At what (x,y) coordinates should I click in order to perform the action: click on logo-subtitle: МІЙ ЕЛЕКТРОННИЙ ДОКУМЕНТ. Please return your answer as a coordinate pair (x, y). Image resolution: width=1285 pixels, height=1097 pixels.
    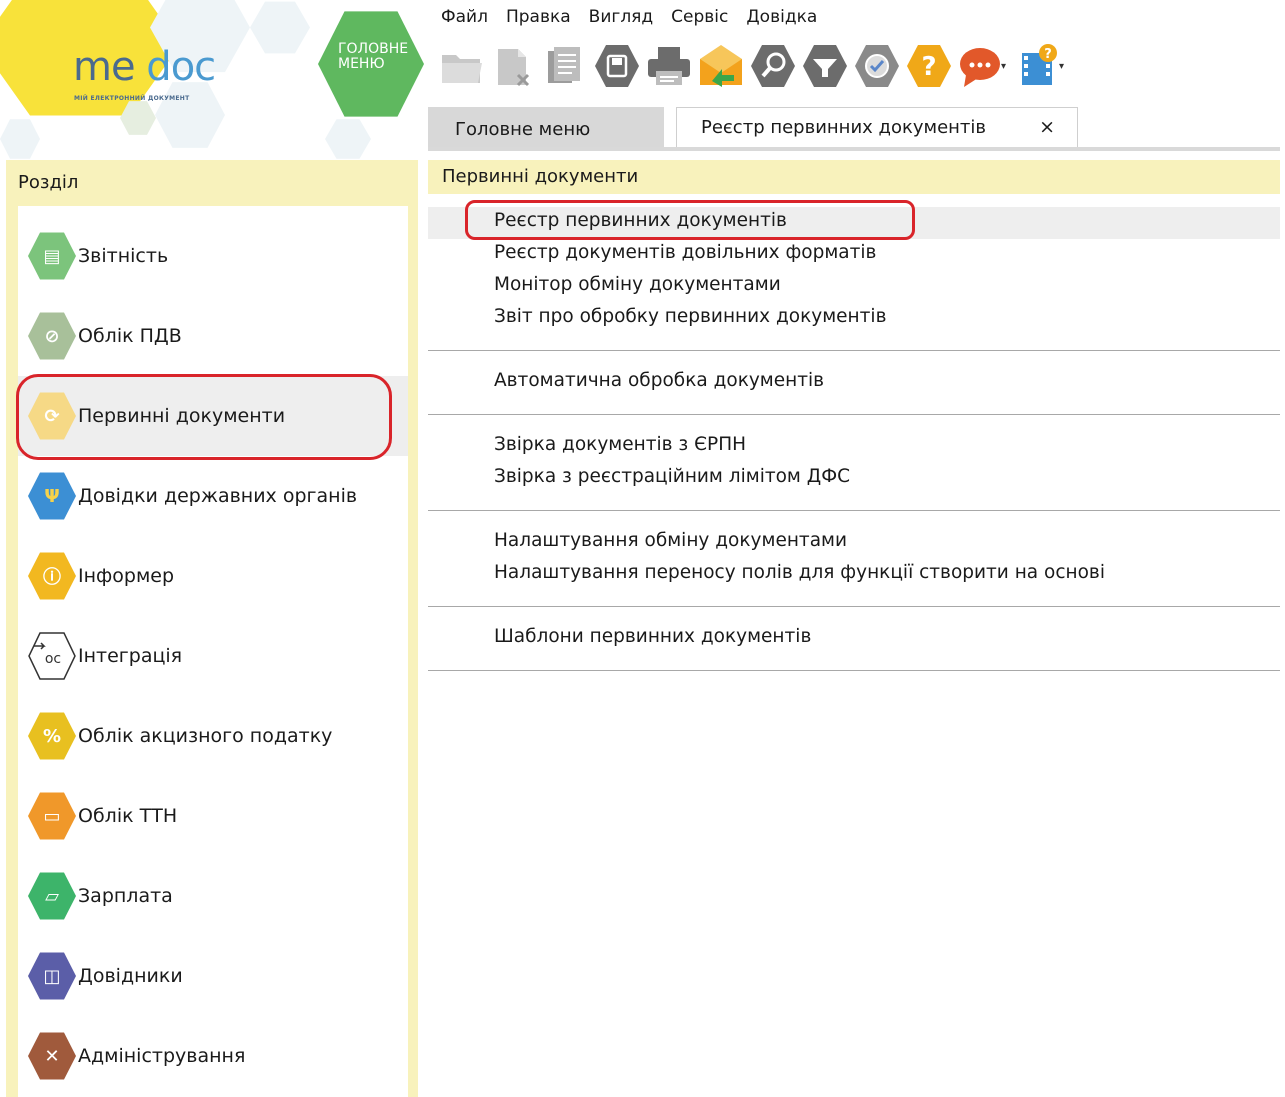
    Looking at the image, I should click on (132, 98).